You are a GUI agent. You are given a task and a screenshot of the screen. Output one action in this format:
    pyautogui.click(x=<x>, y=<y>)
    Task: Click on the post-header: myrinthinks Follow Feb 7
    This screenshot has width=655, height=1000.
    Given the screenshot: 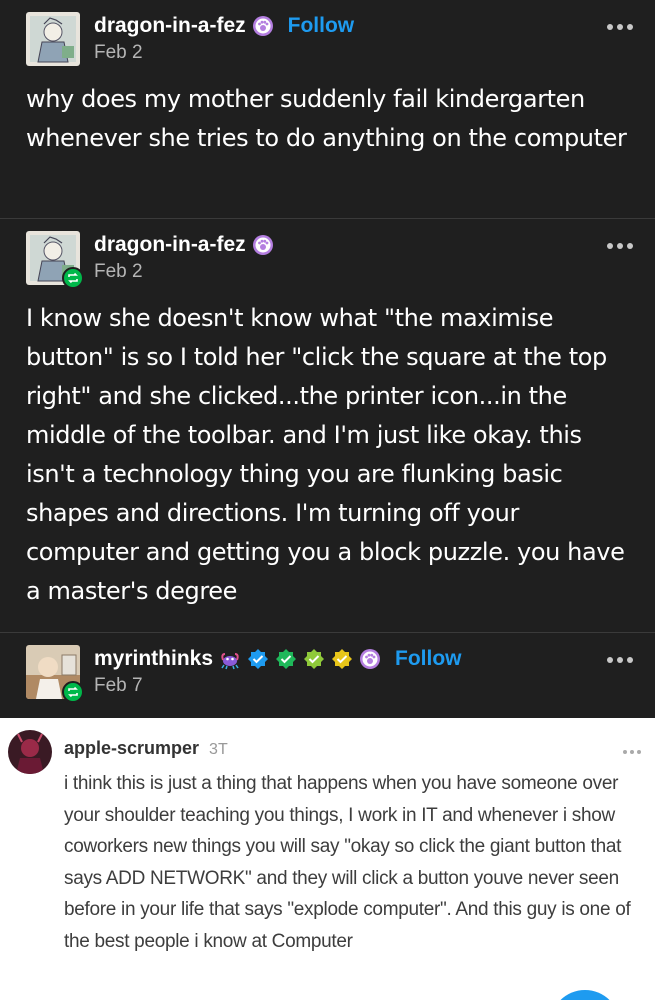 What is the action you would take?
    pyautogui.click(x=327, y=671)
    